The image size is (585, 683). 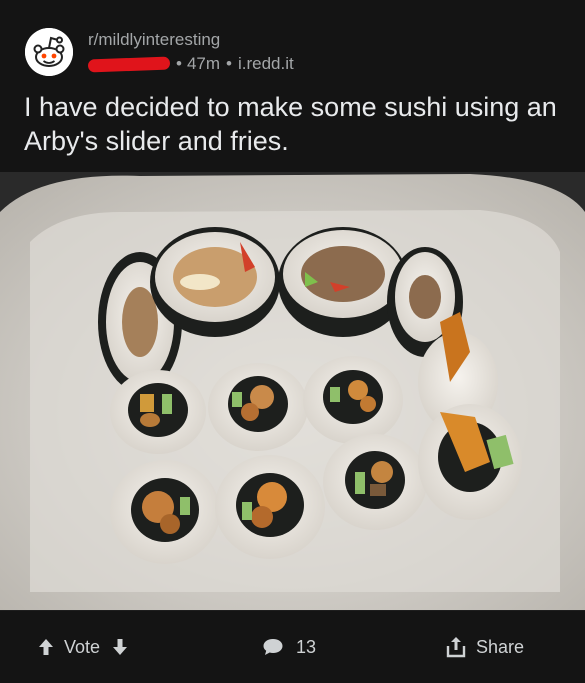 What do you see at coordinates (154, 40) in the screenshot?
I see `subreddit-name: r/mildlyinteresting` at bounding box center [154, 40].